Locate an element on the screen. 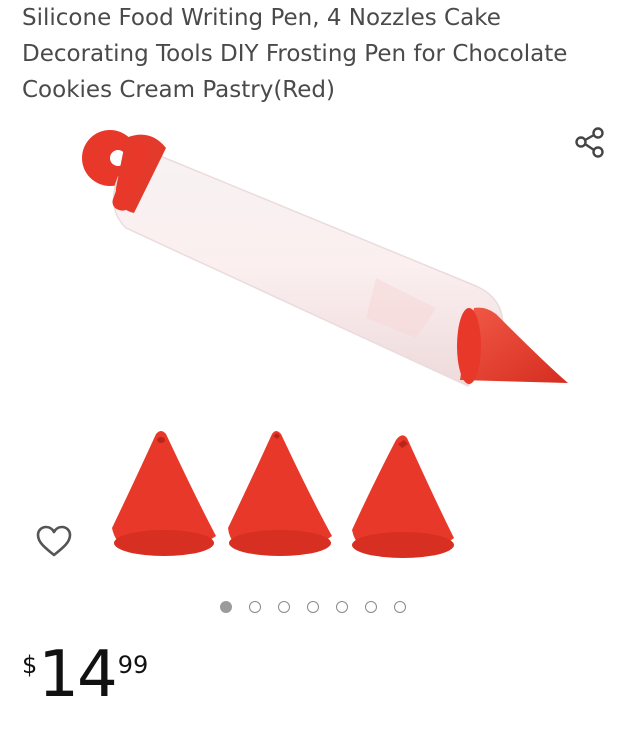 This screenshot has height=740, width=640. carousel-indicator is located at coordinates (313, 607).